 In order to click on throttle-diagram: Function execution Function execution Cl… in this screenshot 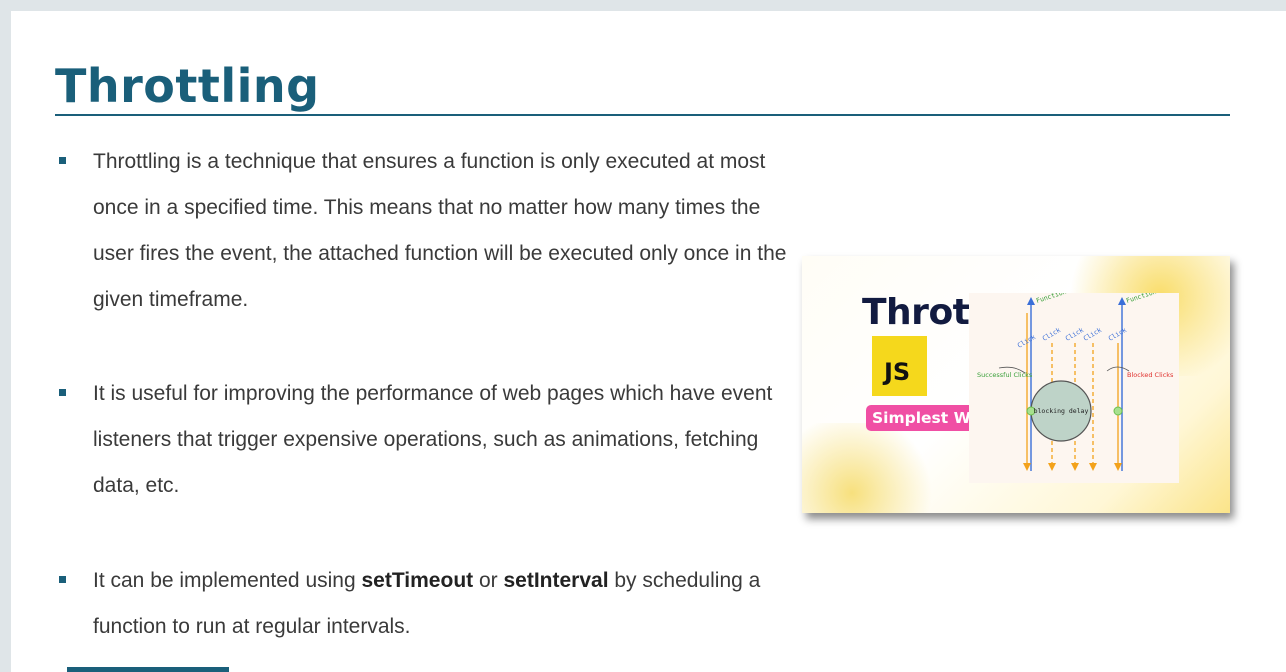, I will do `click(1074, 388)`.